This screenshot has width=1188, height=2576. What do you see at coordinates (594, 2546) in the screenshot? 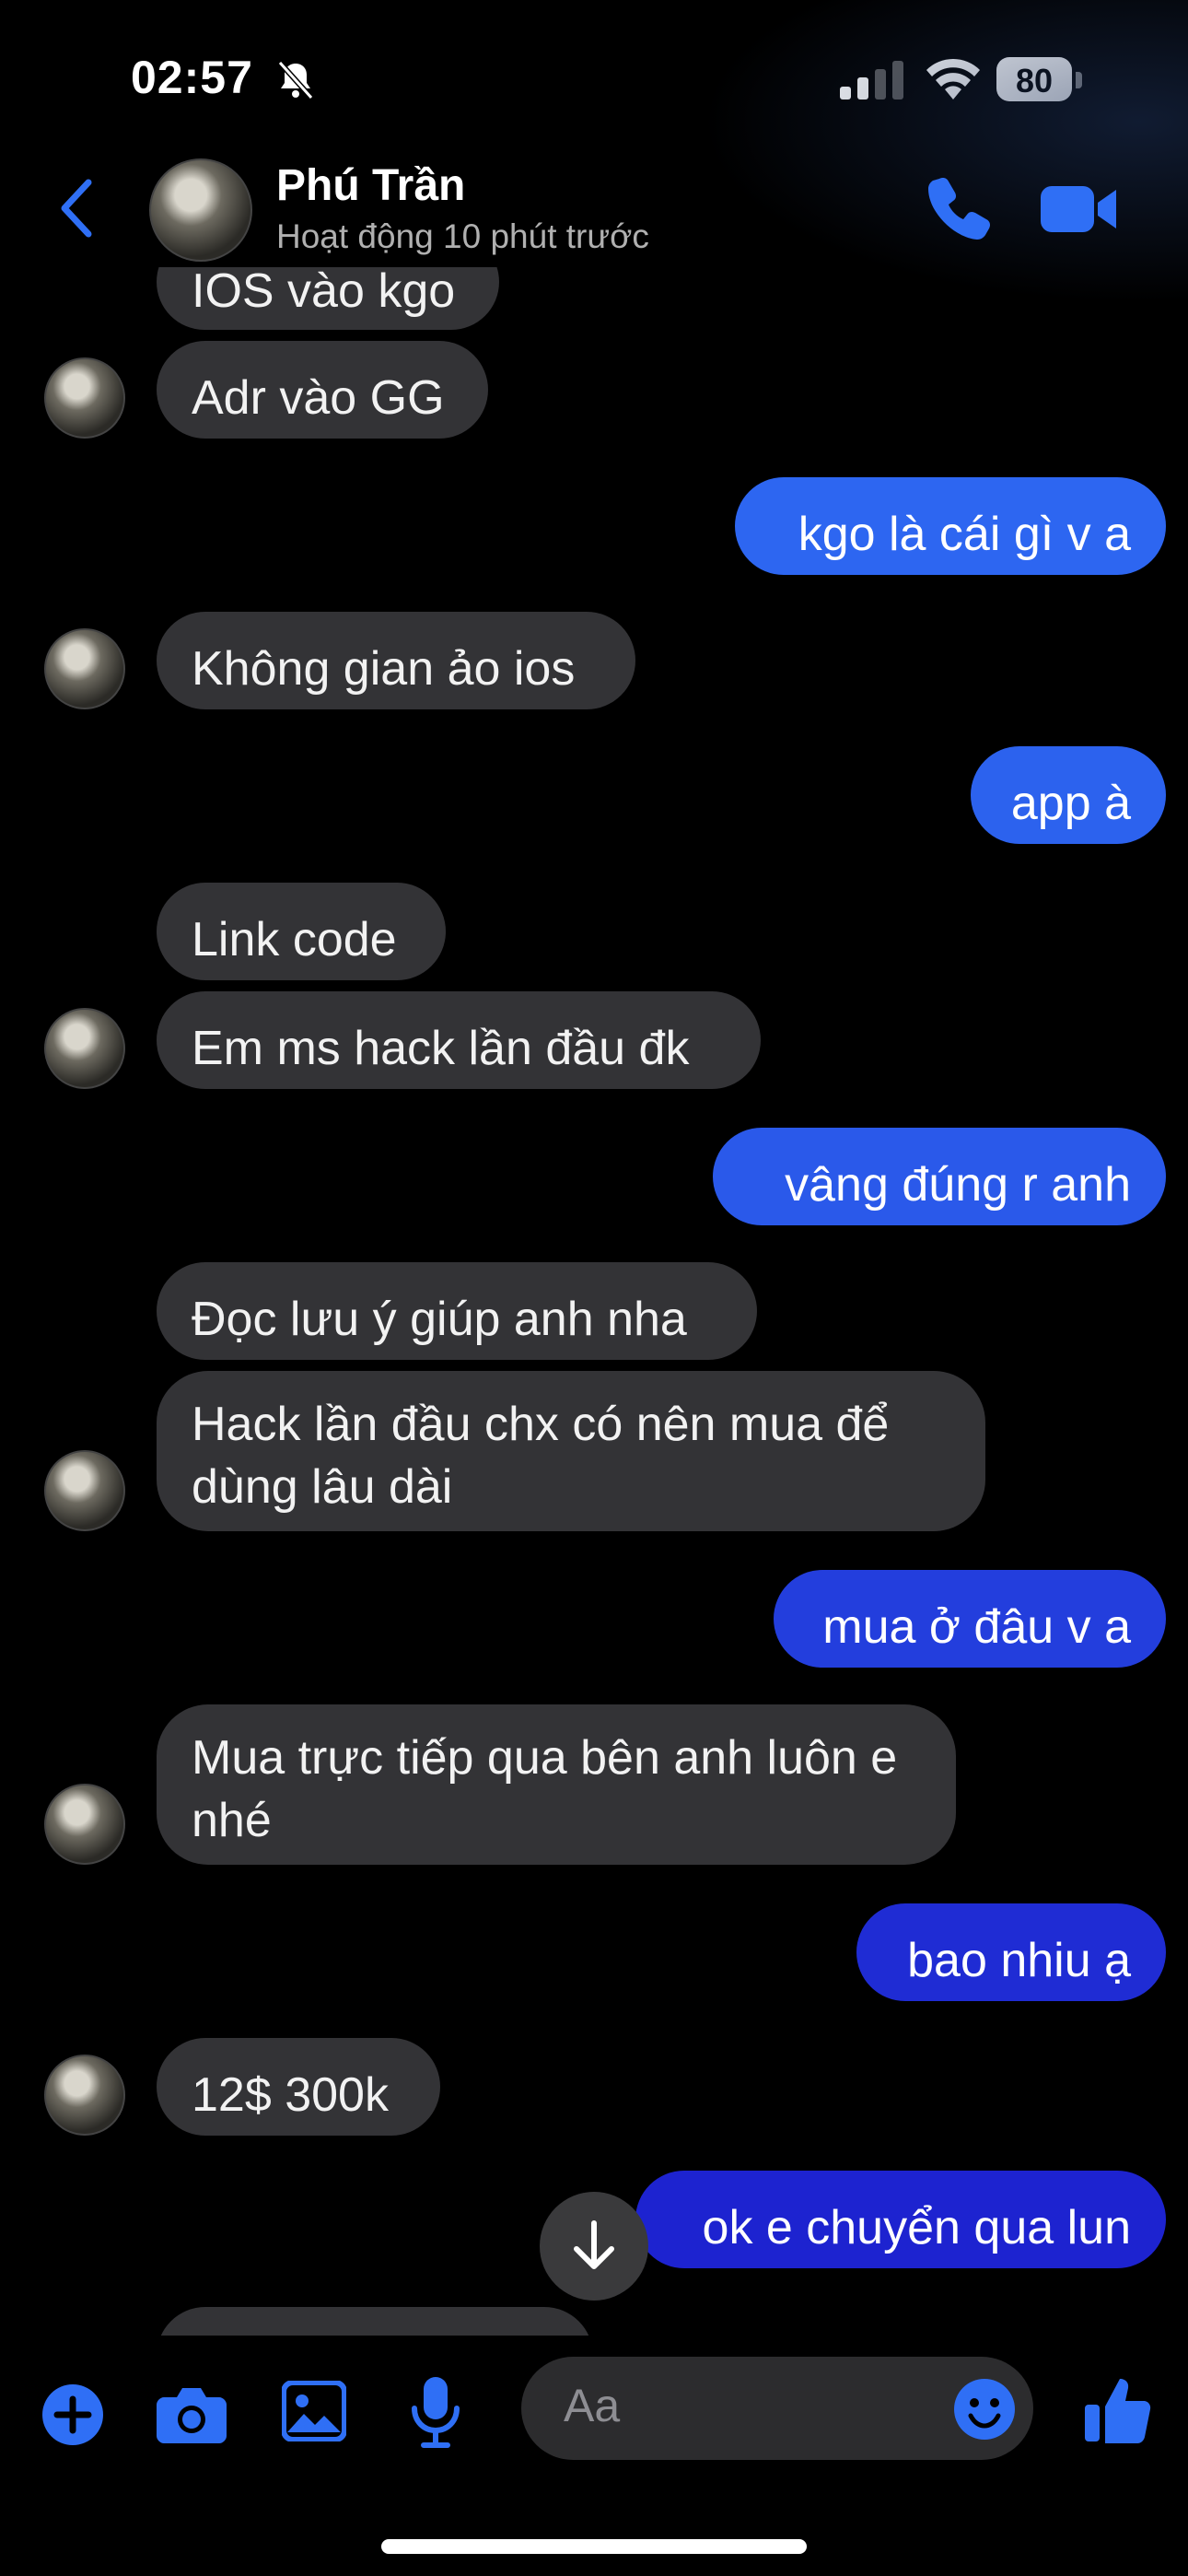
I see `home-indicator` at bounding box center [594, 2546].